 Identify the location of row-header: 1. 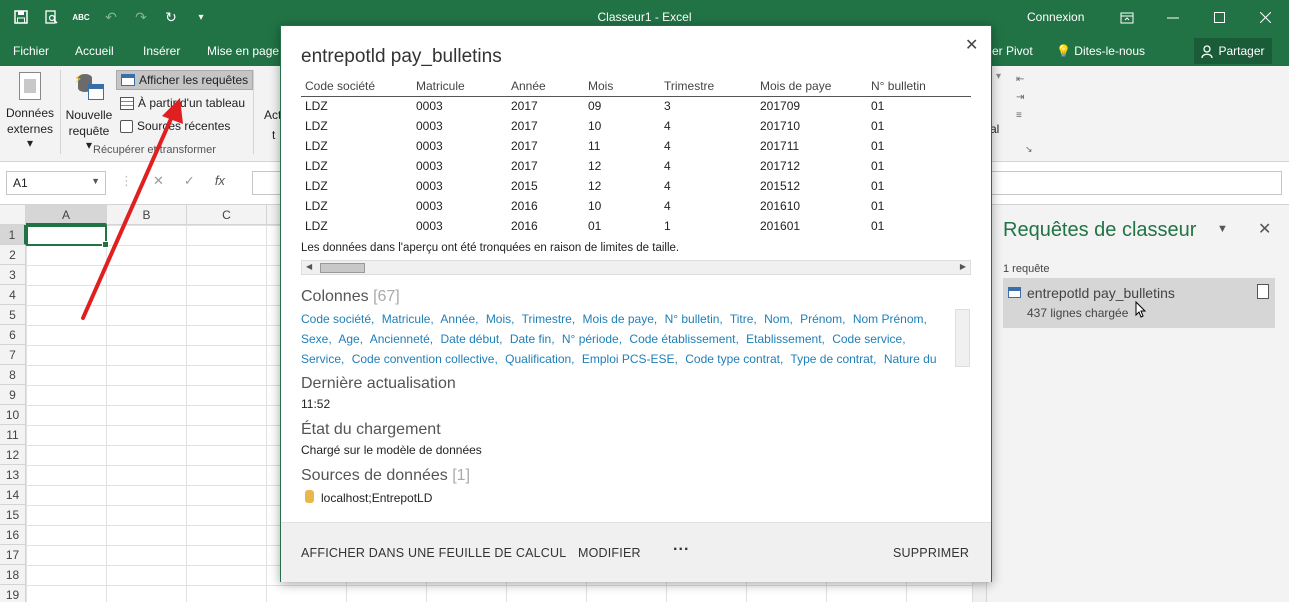
(13, 235).